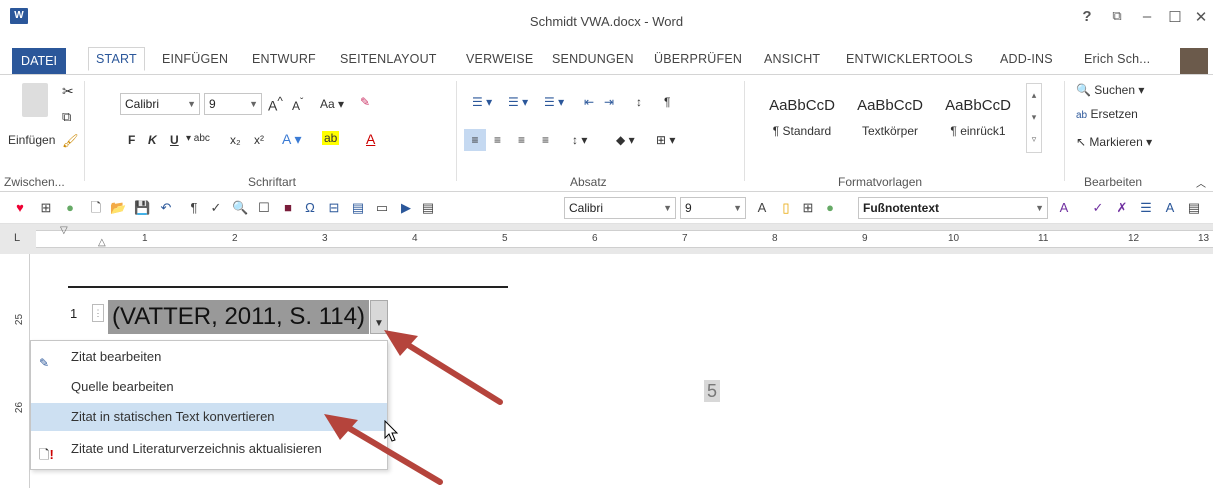 Image resolution: width=1213 pixels, height=488 pixels. I want to click on qat-font-select: Calibri ▼, so click(620, 208).